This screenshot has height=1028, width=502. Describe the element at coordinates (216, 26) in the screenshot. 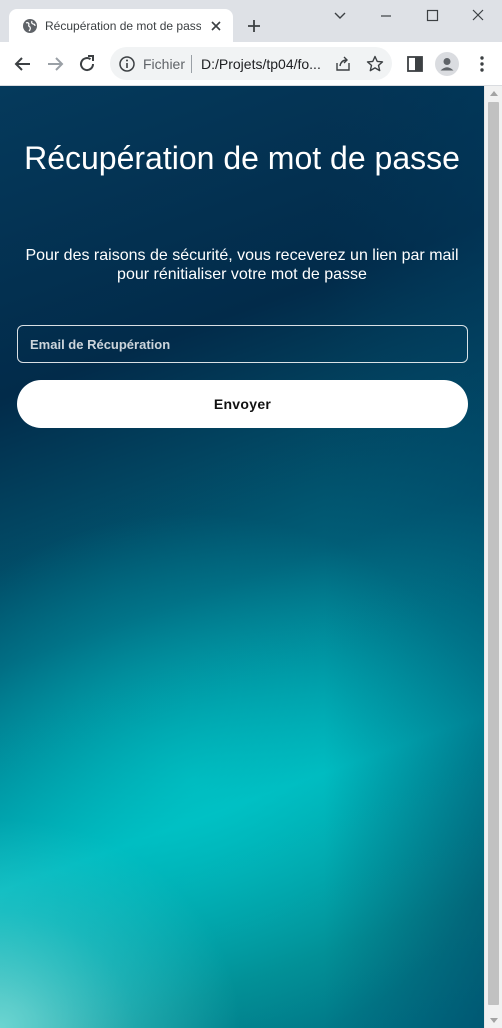

I see `close-icon` at that location.